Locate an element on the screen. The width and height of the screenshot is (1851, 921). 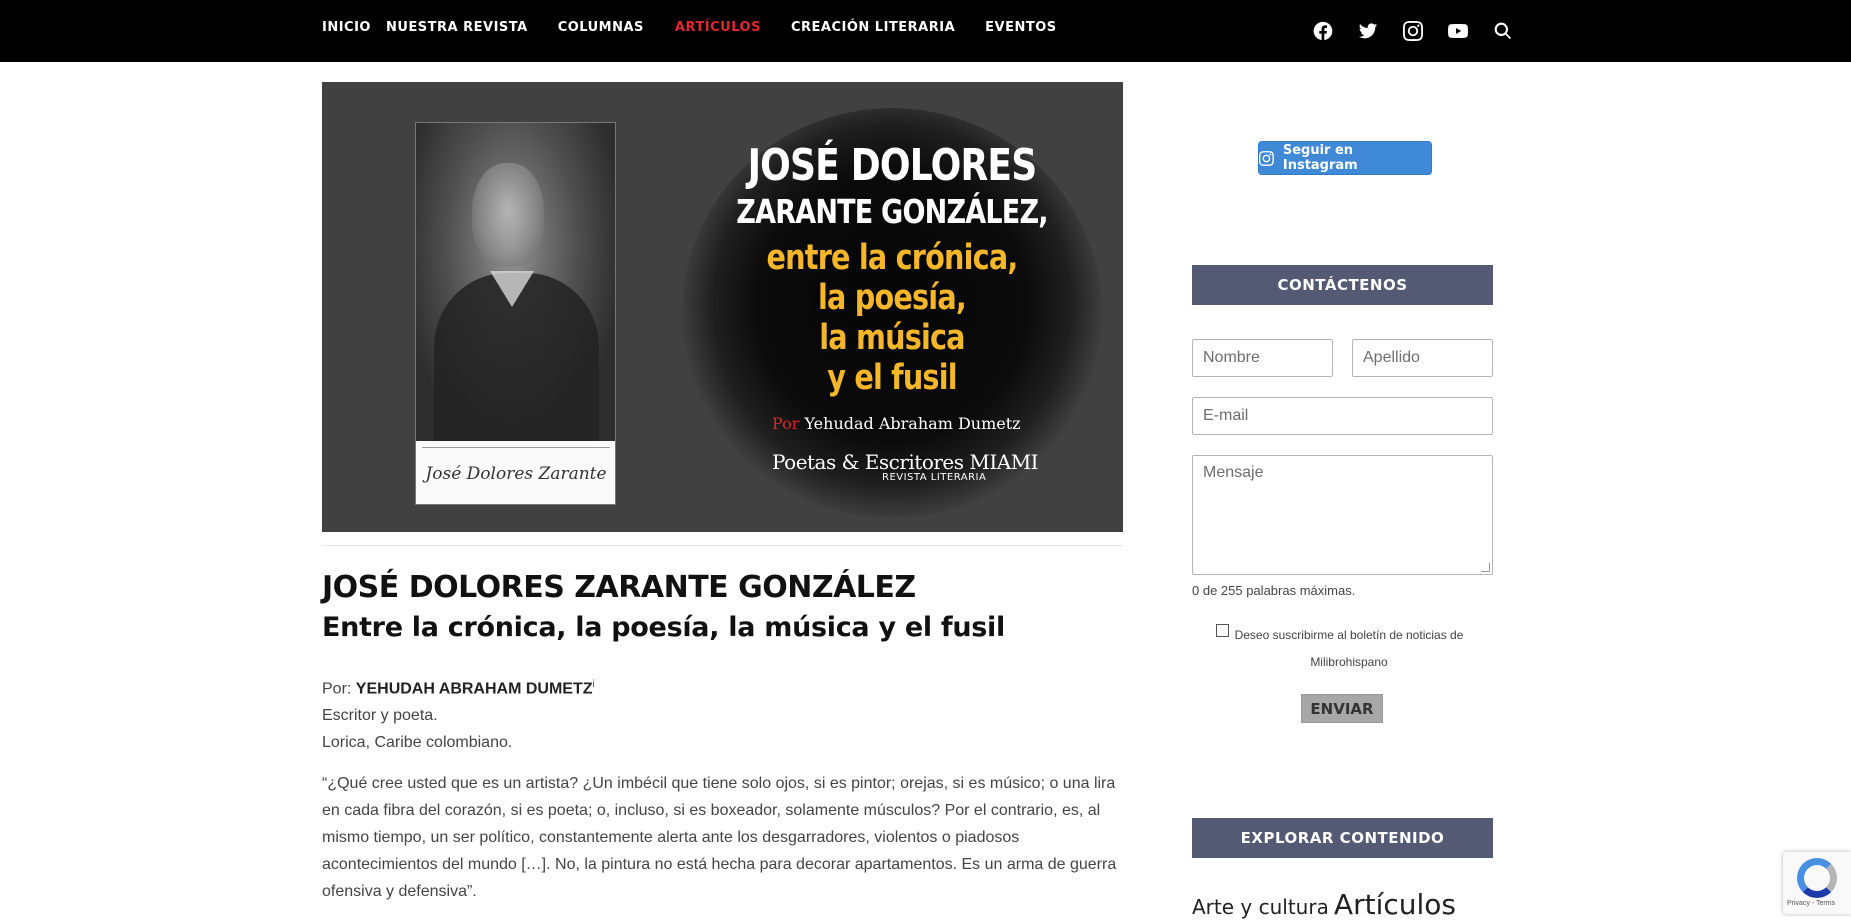
message-placeholder: Mensaje is located at coordinates (1233, 472).